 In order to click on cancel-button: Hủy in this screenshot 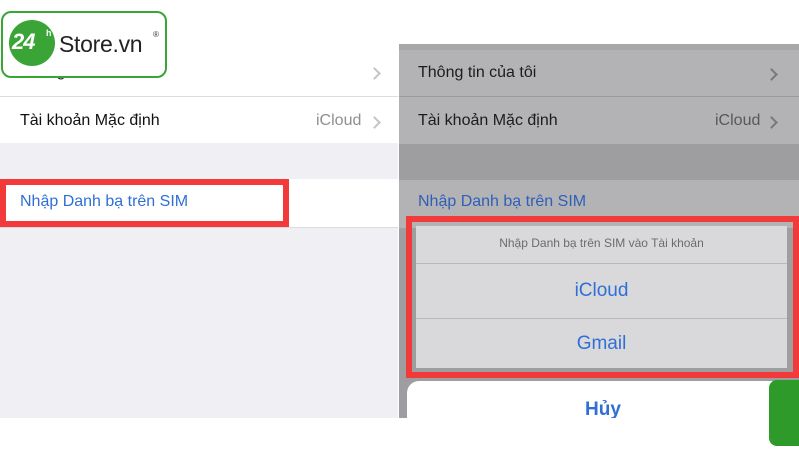, I will do `click(603, 402)`.